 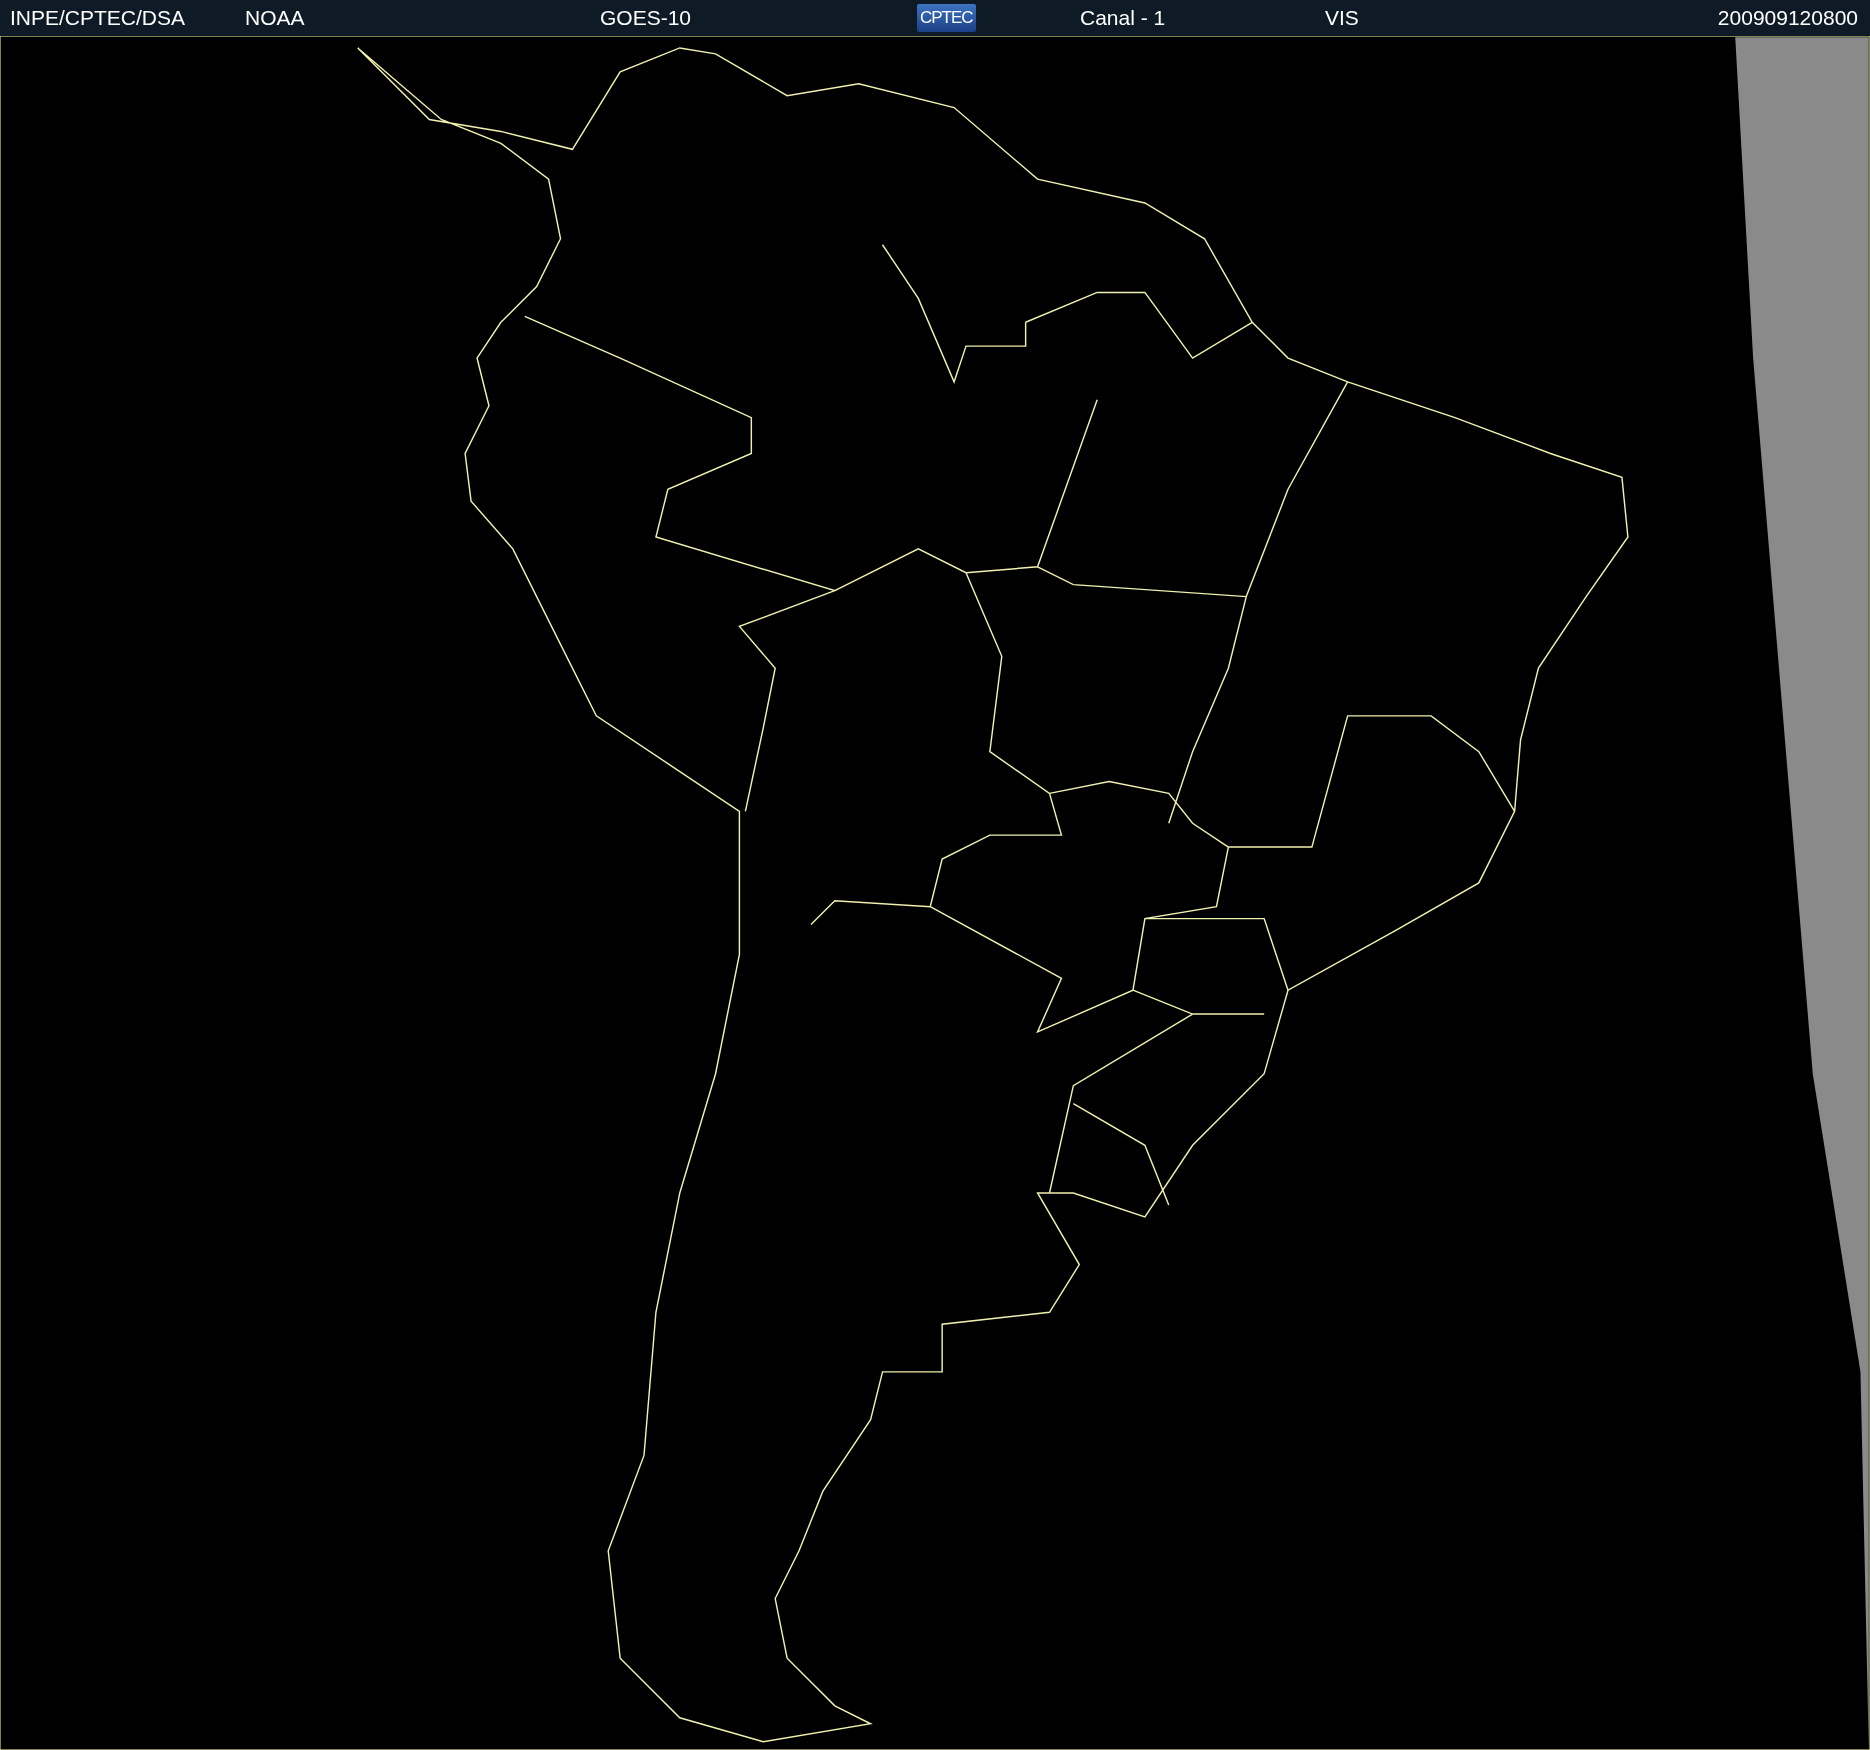 I want to click on timestamp-label: 200909120800, so click(x=1787, y=18).